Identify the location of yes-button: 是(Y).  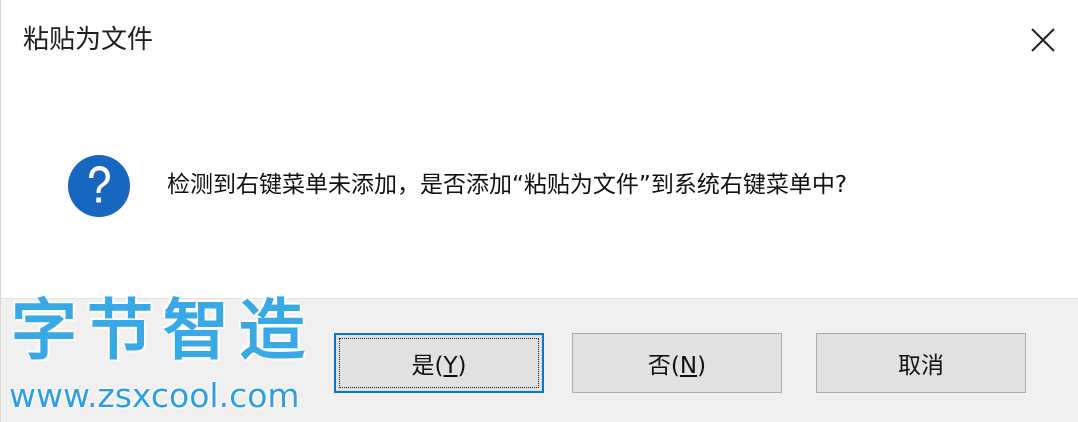
(439, 363).